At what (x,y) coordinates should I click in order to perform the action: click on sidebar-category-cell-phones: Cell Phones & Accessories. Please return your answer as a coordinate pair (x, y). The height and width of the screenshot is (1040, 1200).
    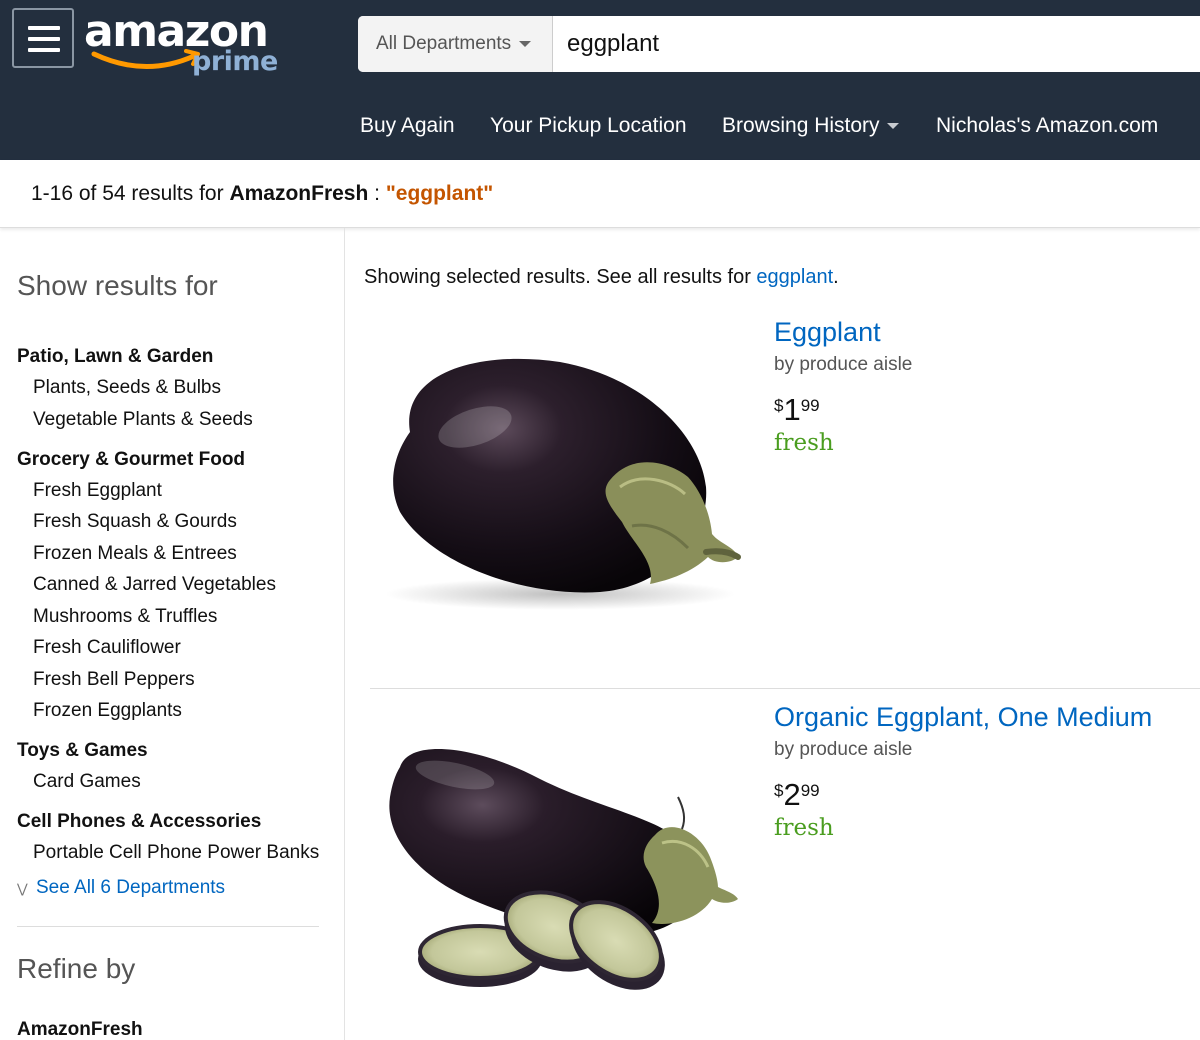
    Looking at the image, I should click on (139, 822).